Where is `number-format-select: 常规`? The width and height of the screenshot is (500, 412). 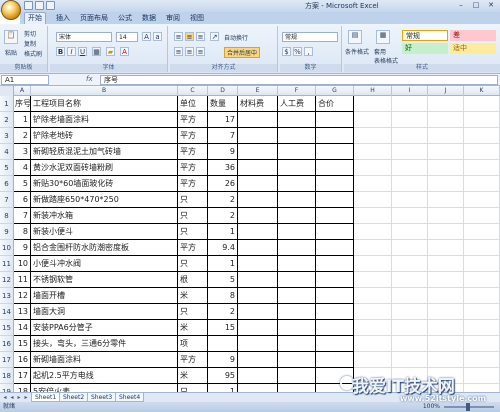
number-format-select: 常规 is located at coordinates (310, 37).